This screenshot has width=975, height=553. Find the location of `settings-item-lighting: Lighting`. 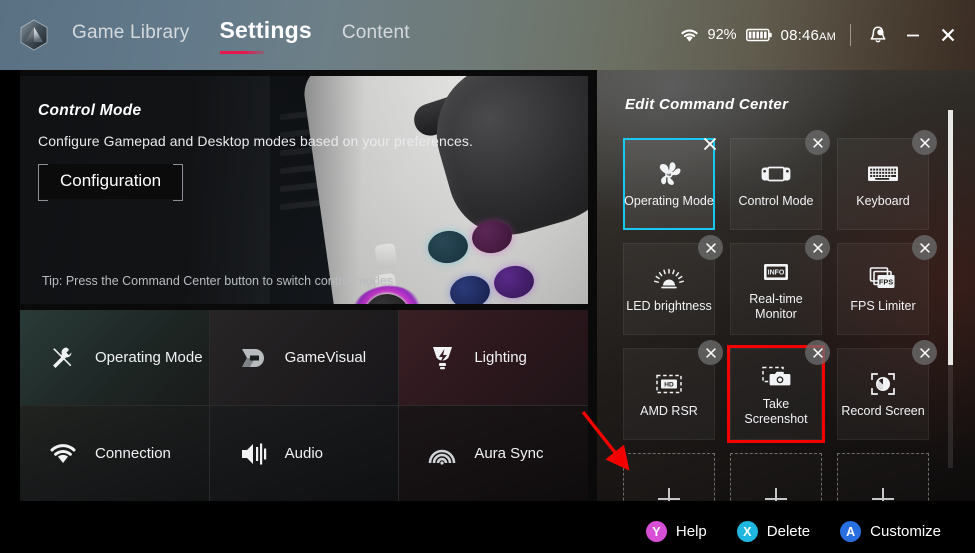

settings-item-lighting: Lighting is located at coordinates (493, 357).